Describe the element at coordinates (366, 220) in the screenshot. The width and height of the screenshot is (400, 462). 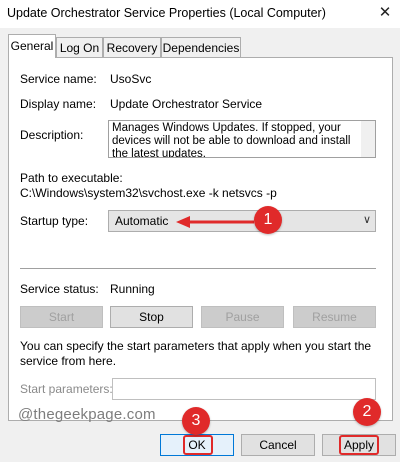
I see `chevron-down-icon: ∨` at that location.